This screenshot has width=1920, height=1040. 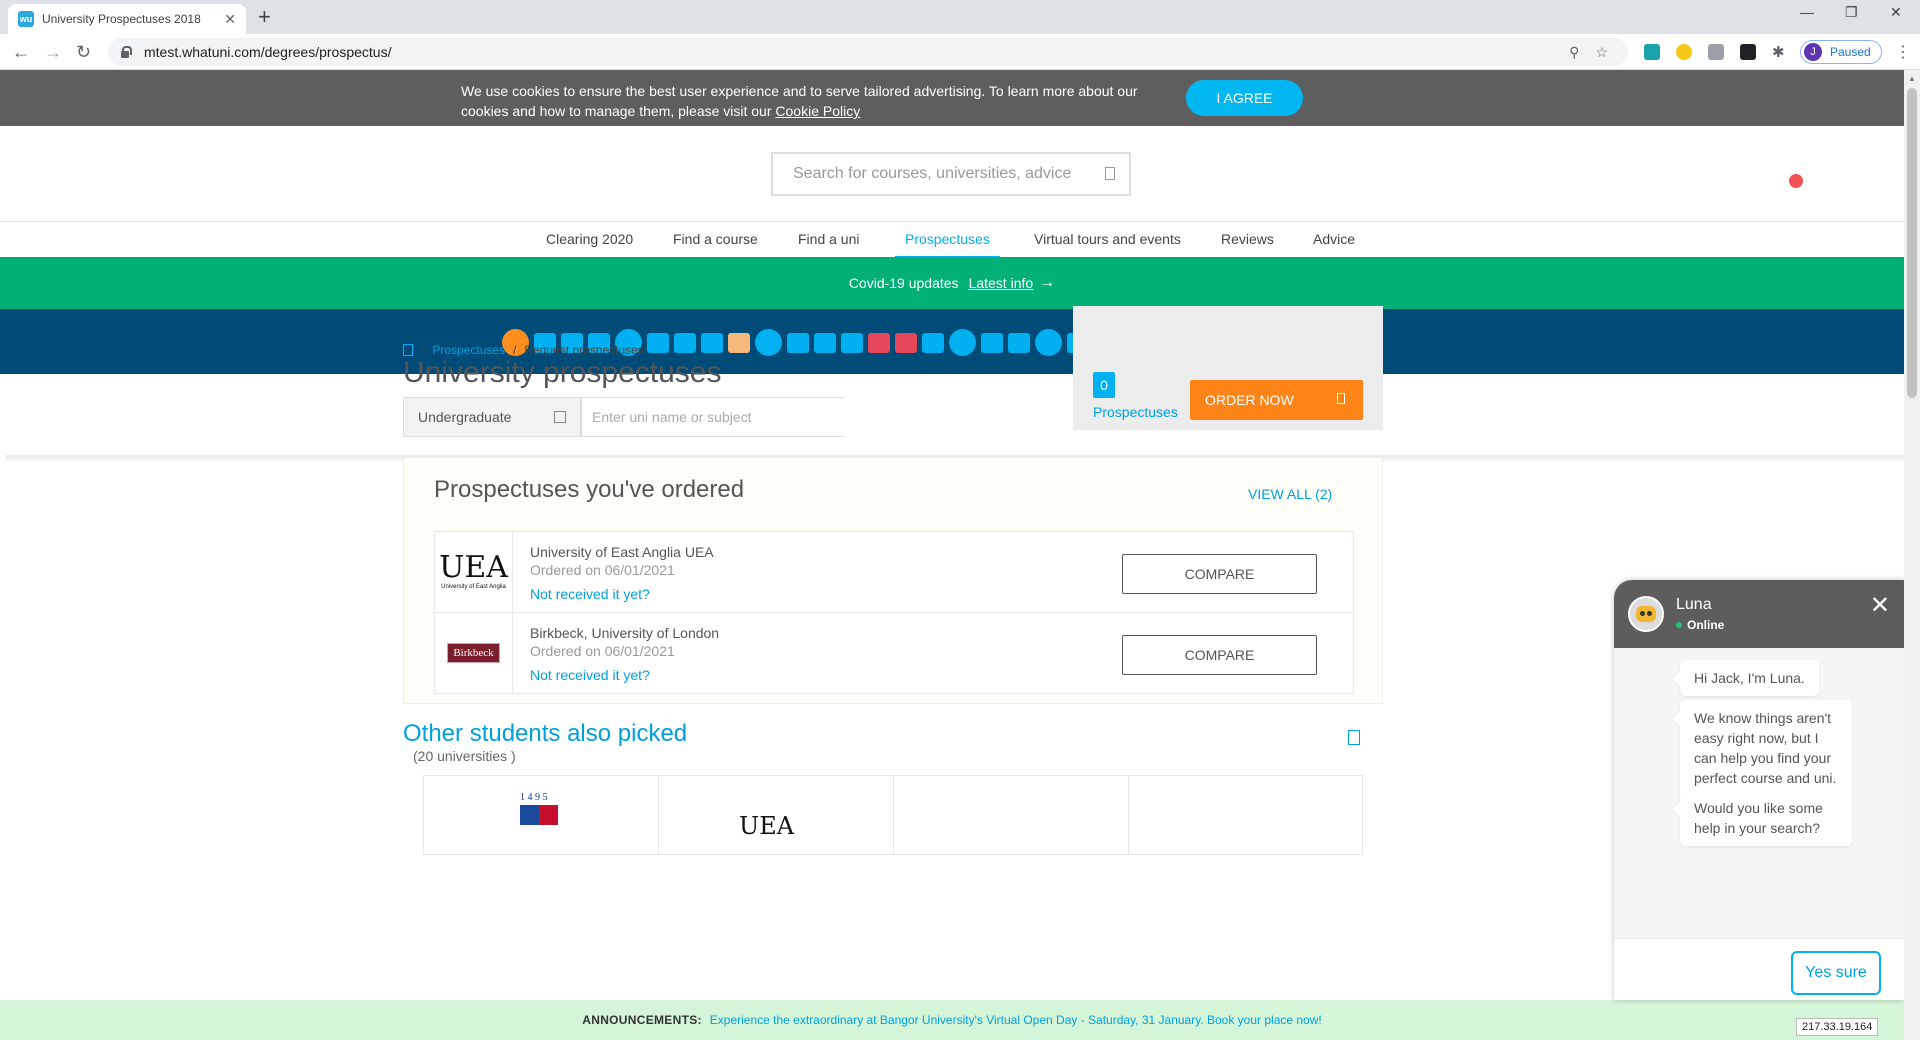 I want to click on ip-address-label: 217.33.19.164, so click(x=1837, y=1027).